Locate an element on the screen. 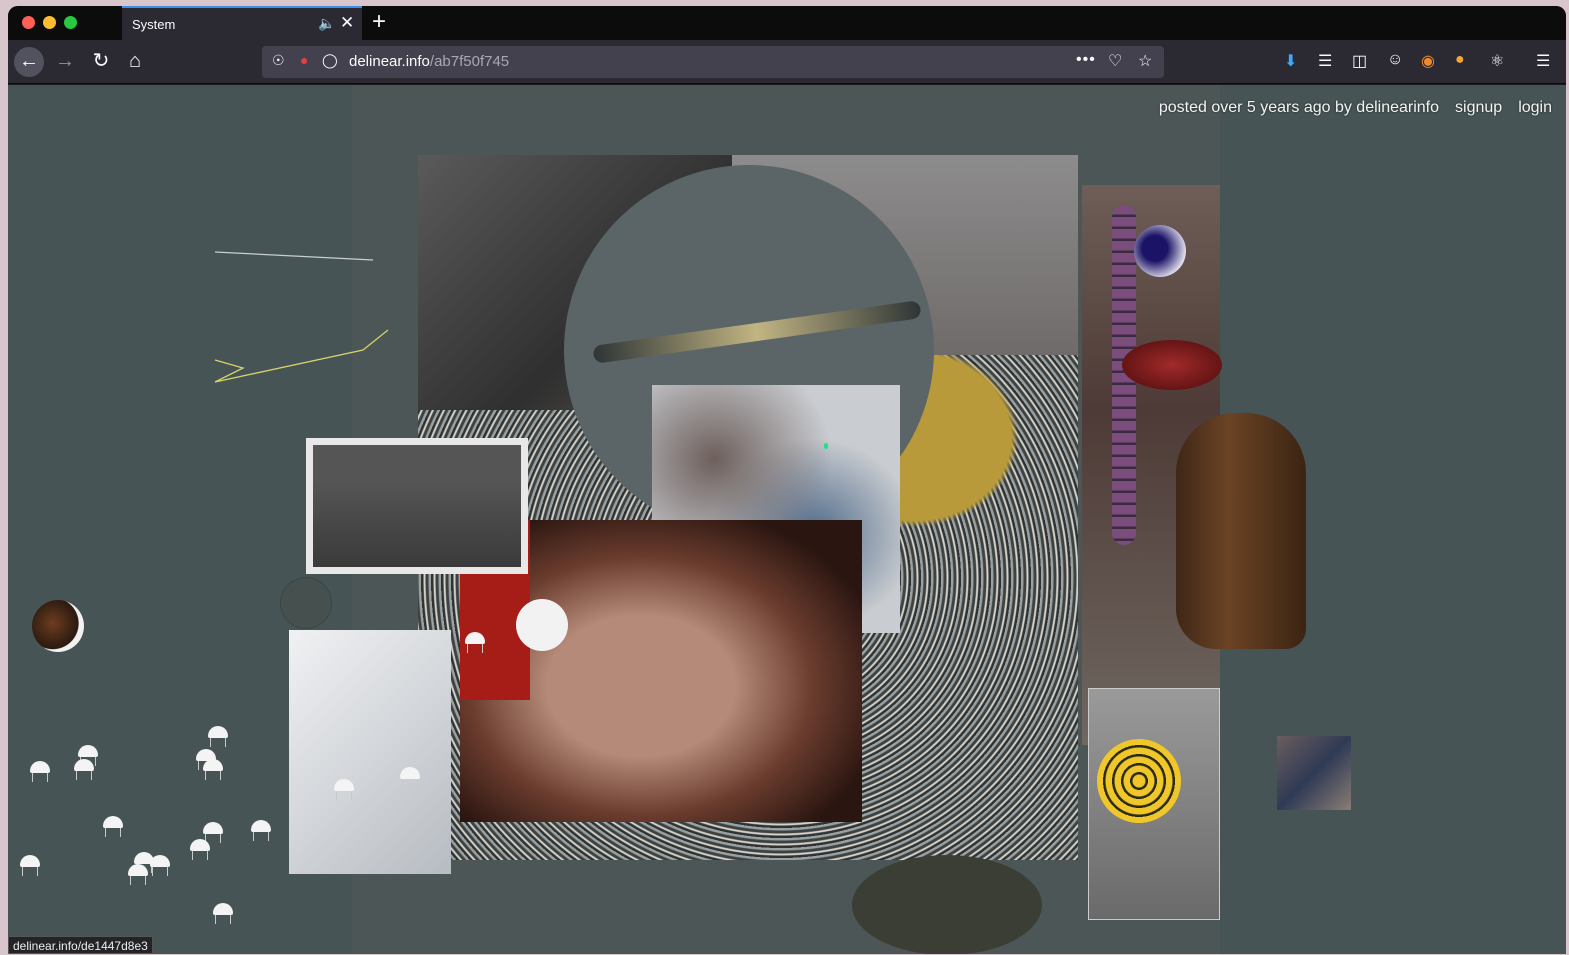 This screenshot has height=955, width=1569. yellow-strings is located at coordinates (301, 317).